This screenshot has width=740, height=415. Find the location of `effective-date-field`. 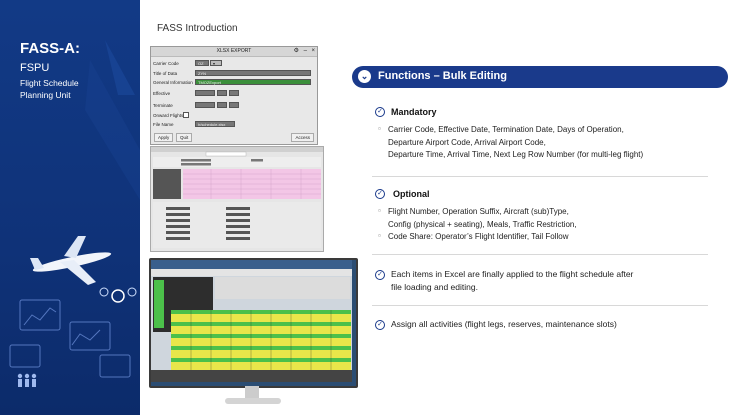

effective-date-field is located at coordinates (205, 93).